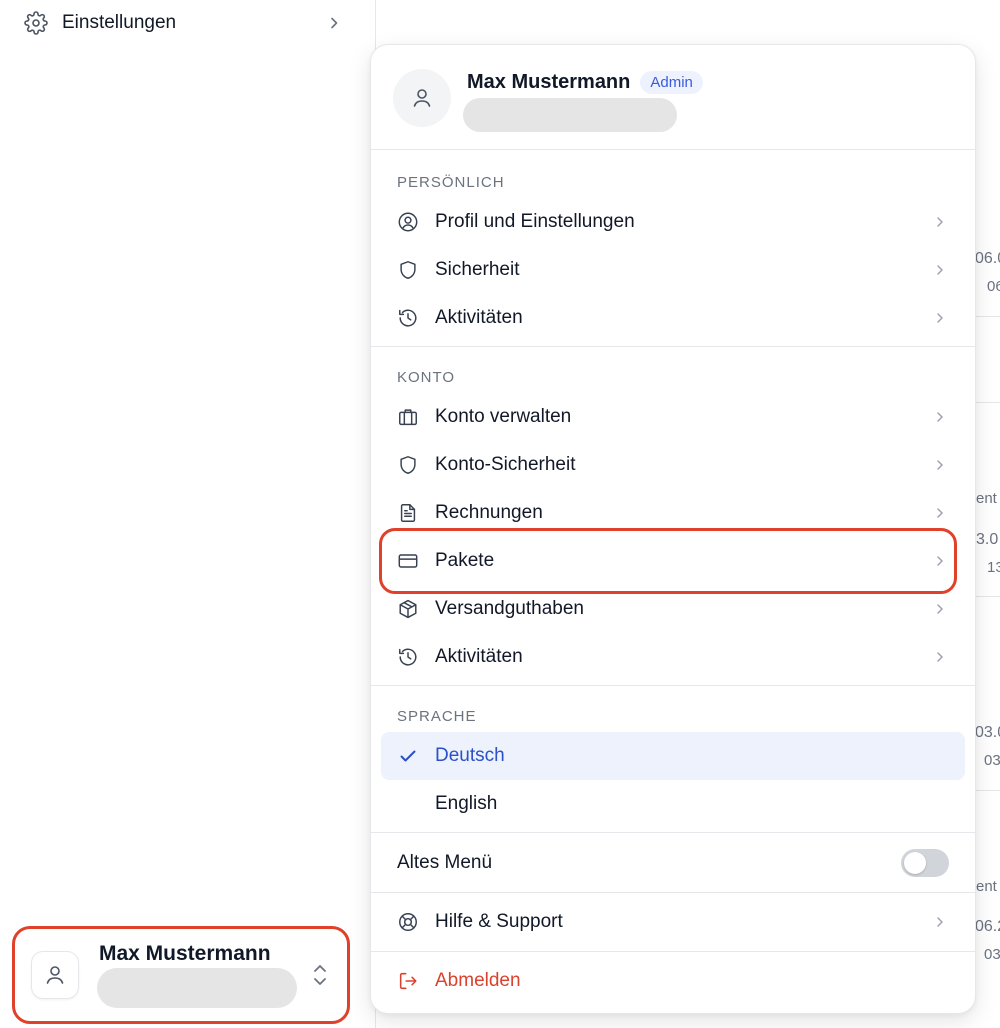 The width and height of the screenshot is (1000, 1028). What do you see at coordinates (673, 222) in the screenshot?
I see `menu-item-profile-settings: Profil und Einstellungen` at bounding box center [673, 222].